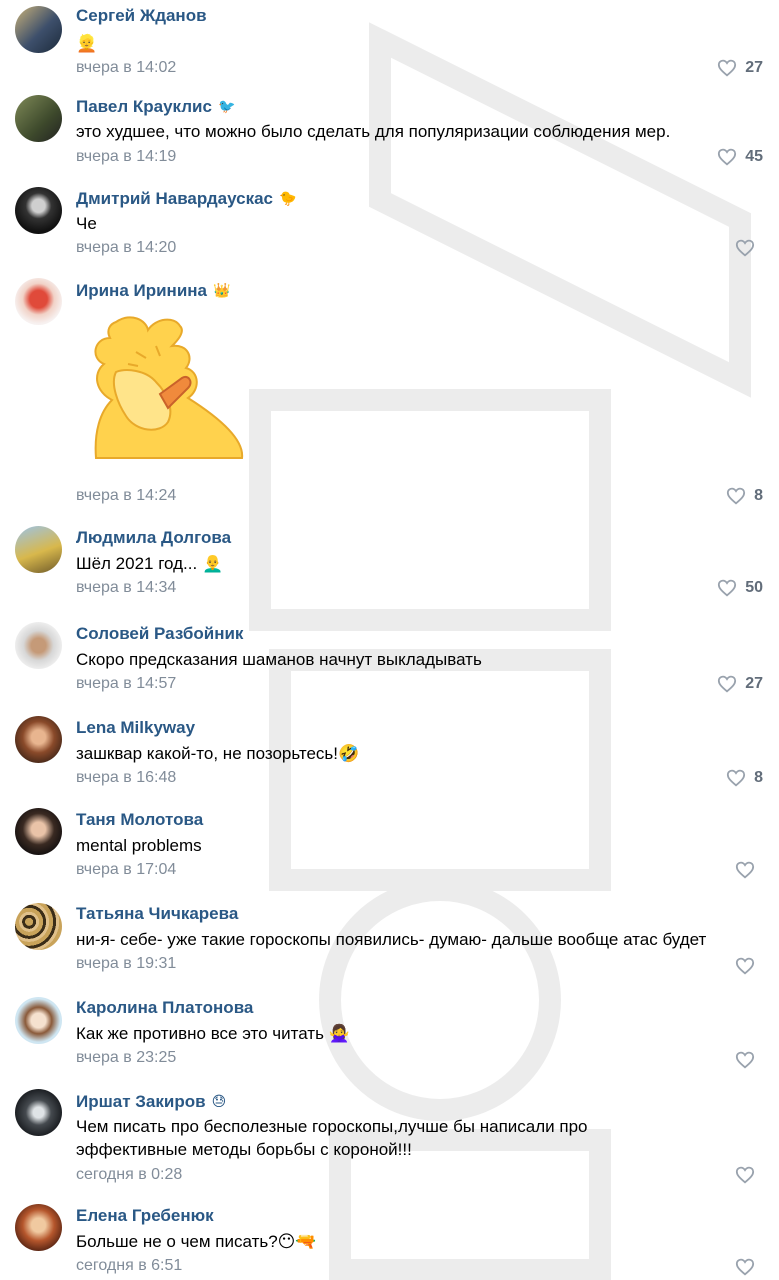  Describe the element at coordinates (186, 198) in the screenshot. I see `comment-author: Дмитрий Навардаускас 🐤` at that location.